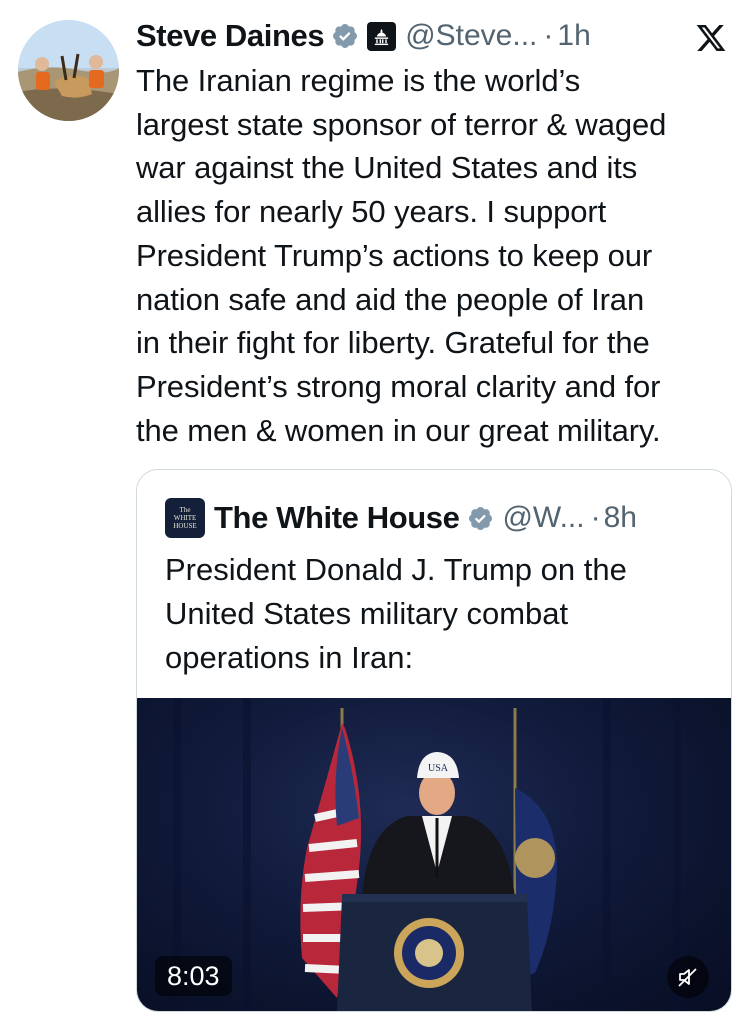 The image size is (750, 1026). I want to click on mute-toggle-button, so click(688, 977).